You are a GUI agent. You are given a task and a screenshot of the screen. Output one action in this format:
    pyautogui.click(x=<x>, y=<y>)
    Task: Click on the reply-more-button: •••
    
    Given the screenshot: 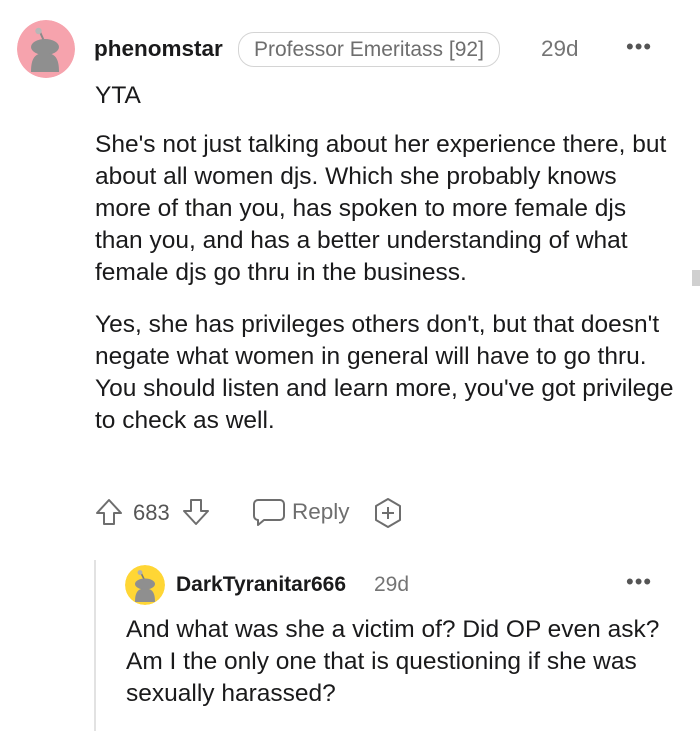 What is the action you would take?
    pyautogui.click(x=639, y=582)
    